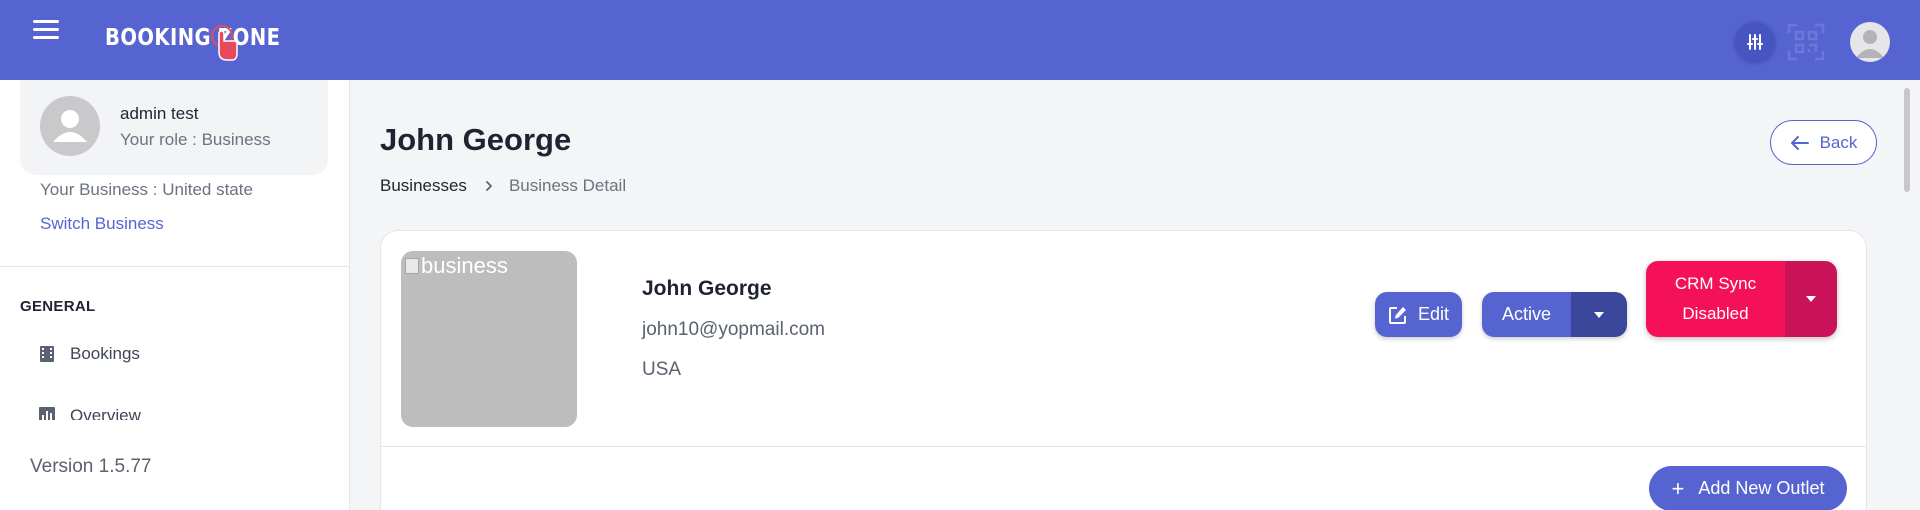 This screenshot has width=1920, height=510. Describe the element at coordinates (1907, 140) in the screenshot. I see `scrollbar-thumb` at that location.